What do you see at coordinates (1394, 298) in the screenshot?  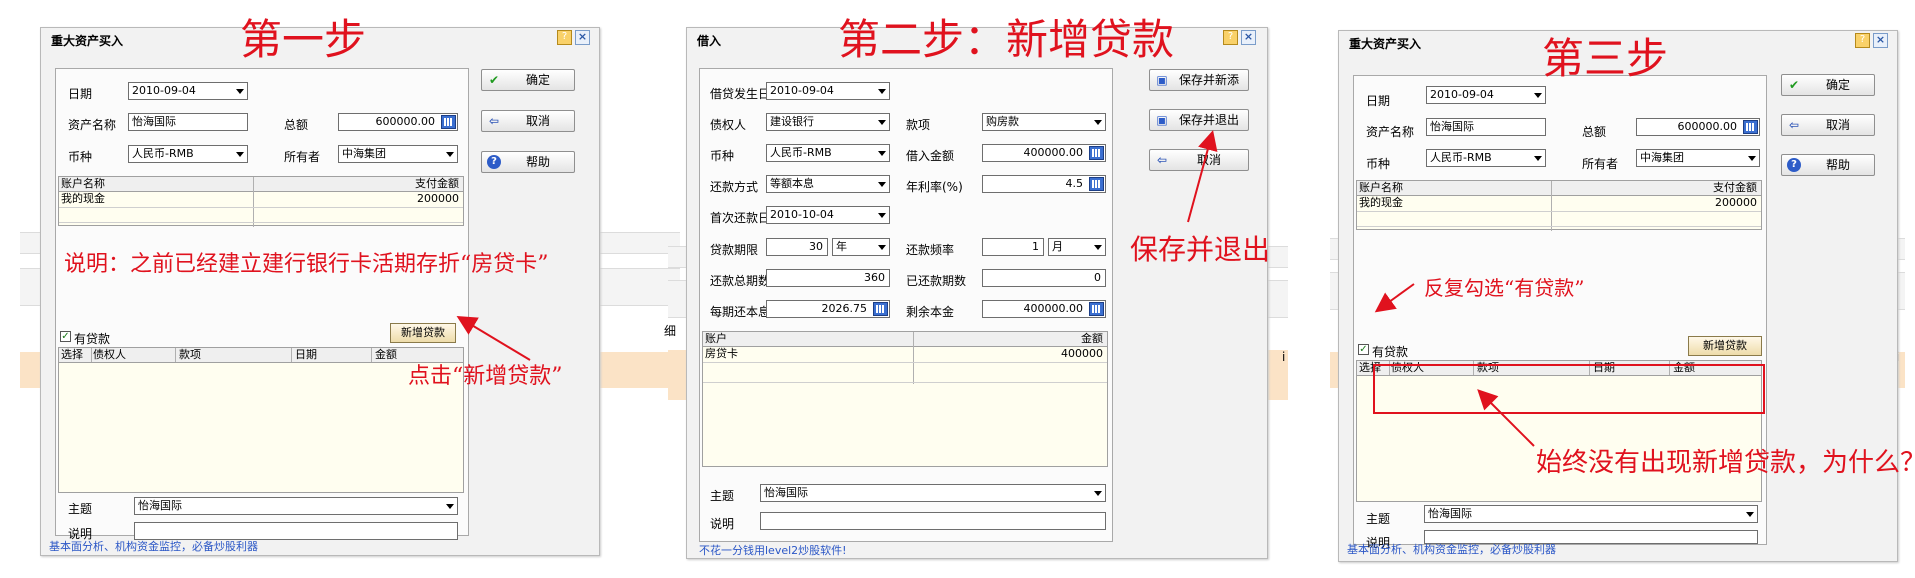 I see `arrow-to-has-loan-checkbox` at bounding box center [1394, 298].